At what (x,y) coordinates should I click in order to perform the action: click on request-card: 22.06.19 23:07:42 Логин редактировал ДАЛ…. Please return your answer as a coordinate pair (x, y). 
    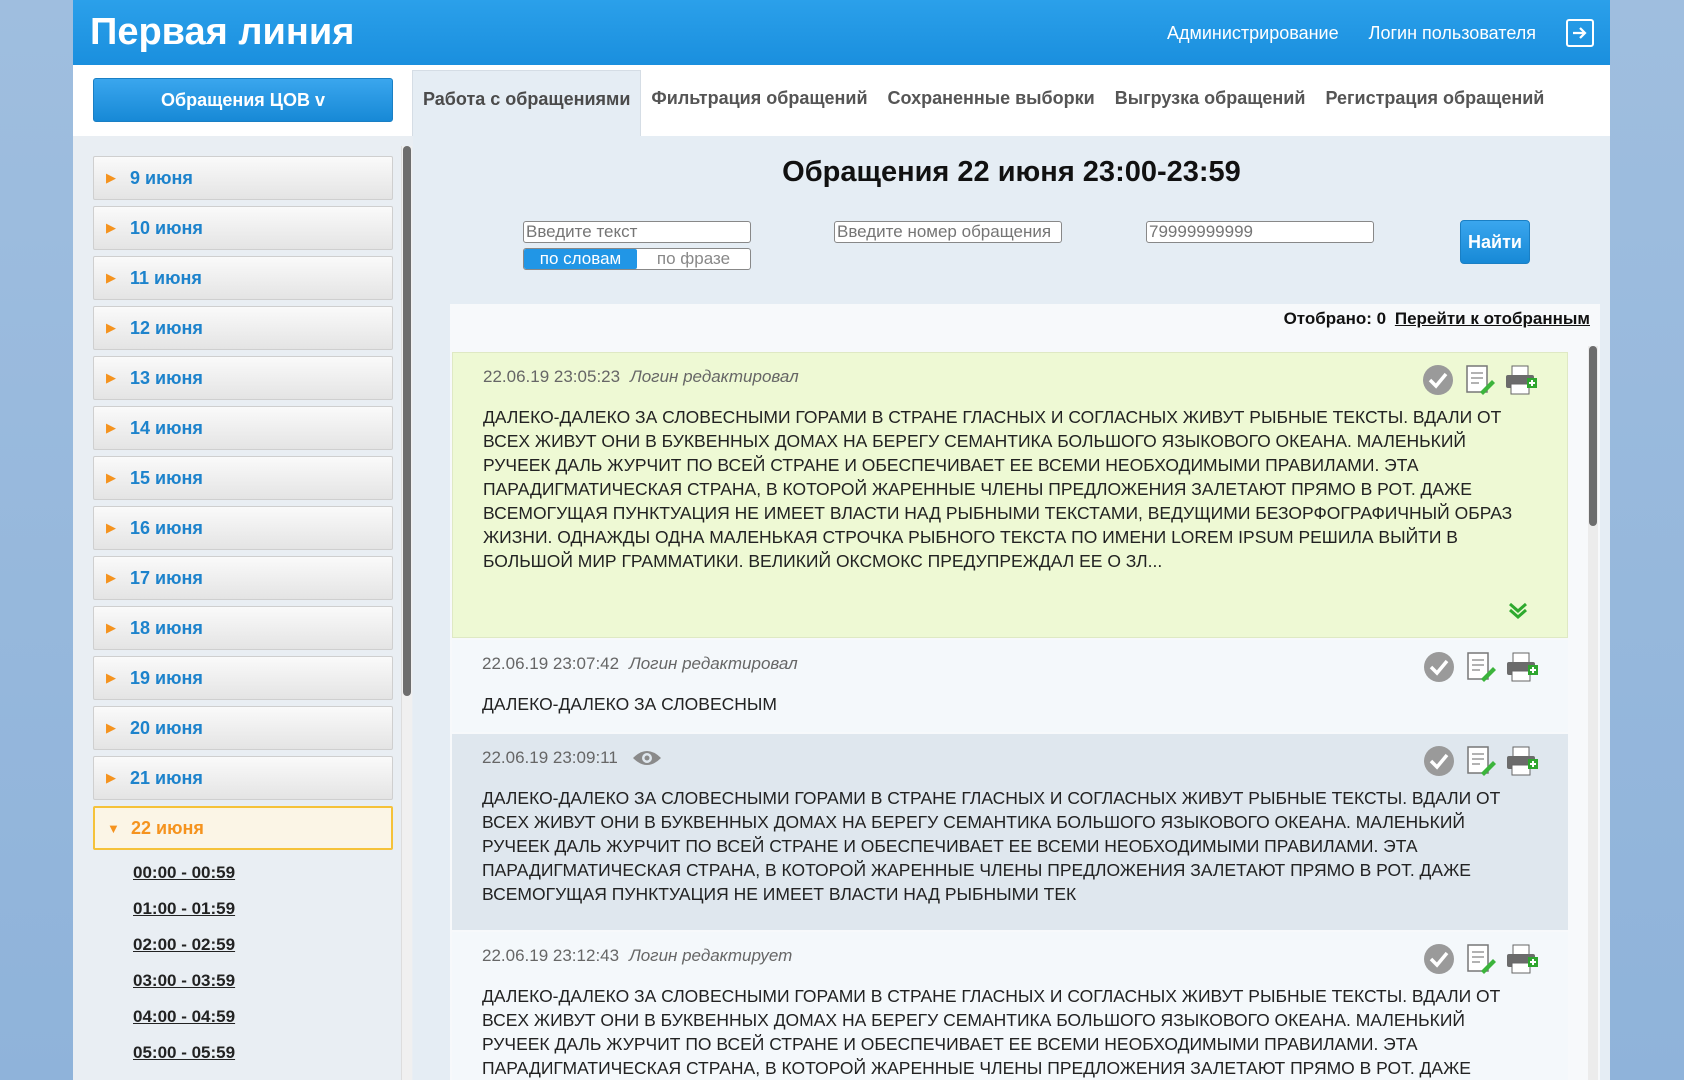
    Looking at the image, I should click on (1010, 686).